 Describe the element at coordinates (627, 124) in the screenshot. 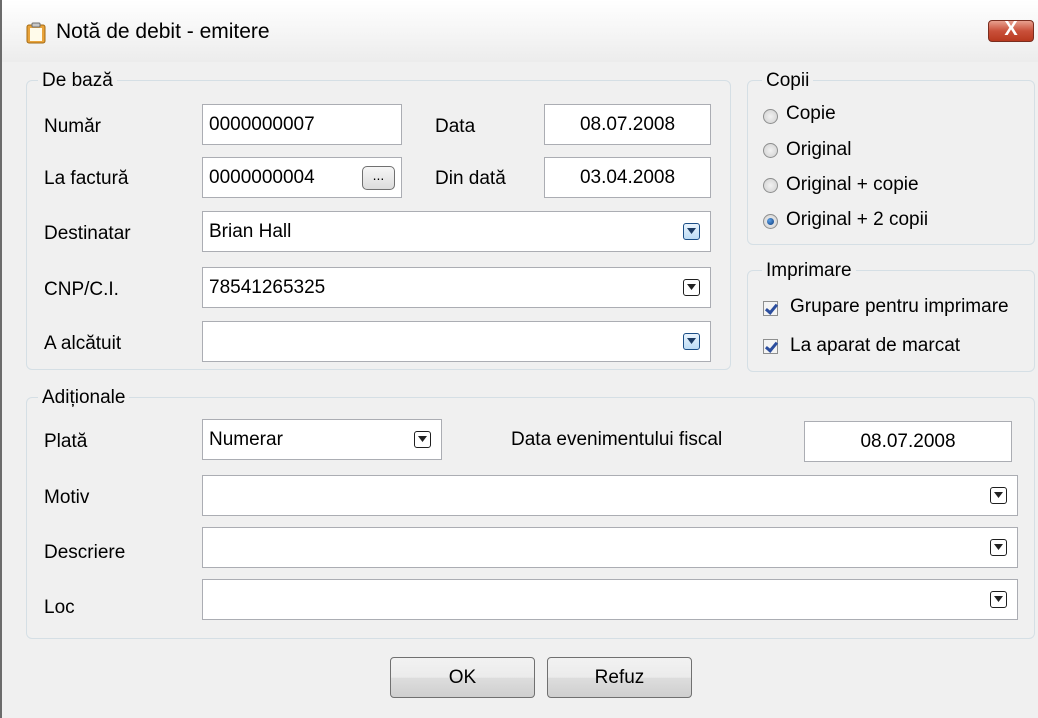

I see `data-field: 08.07.2008` at that location.